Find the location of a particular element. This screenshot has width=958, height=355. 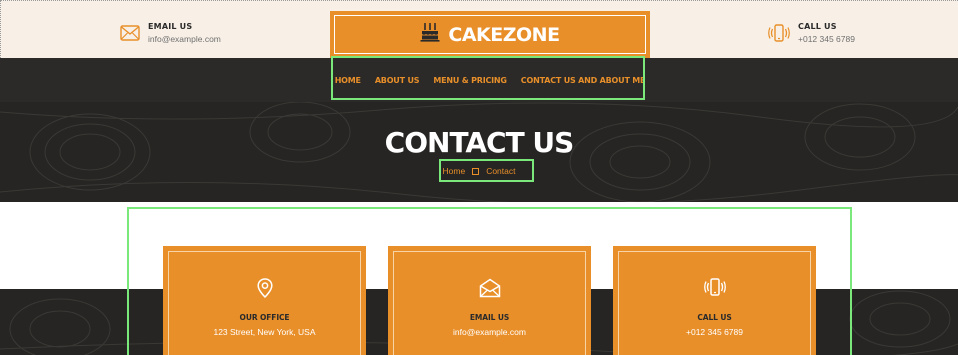

breadcrumb: Home Contact is located at coordinates (479, 171).